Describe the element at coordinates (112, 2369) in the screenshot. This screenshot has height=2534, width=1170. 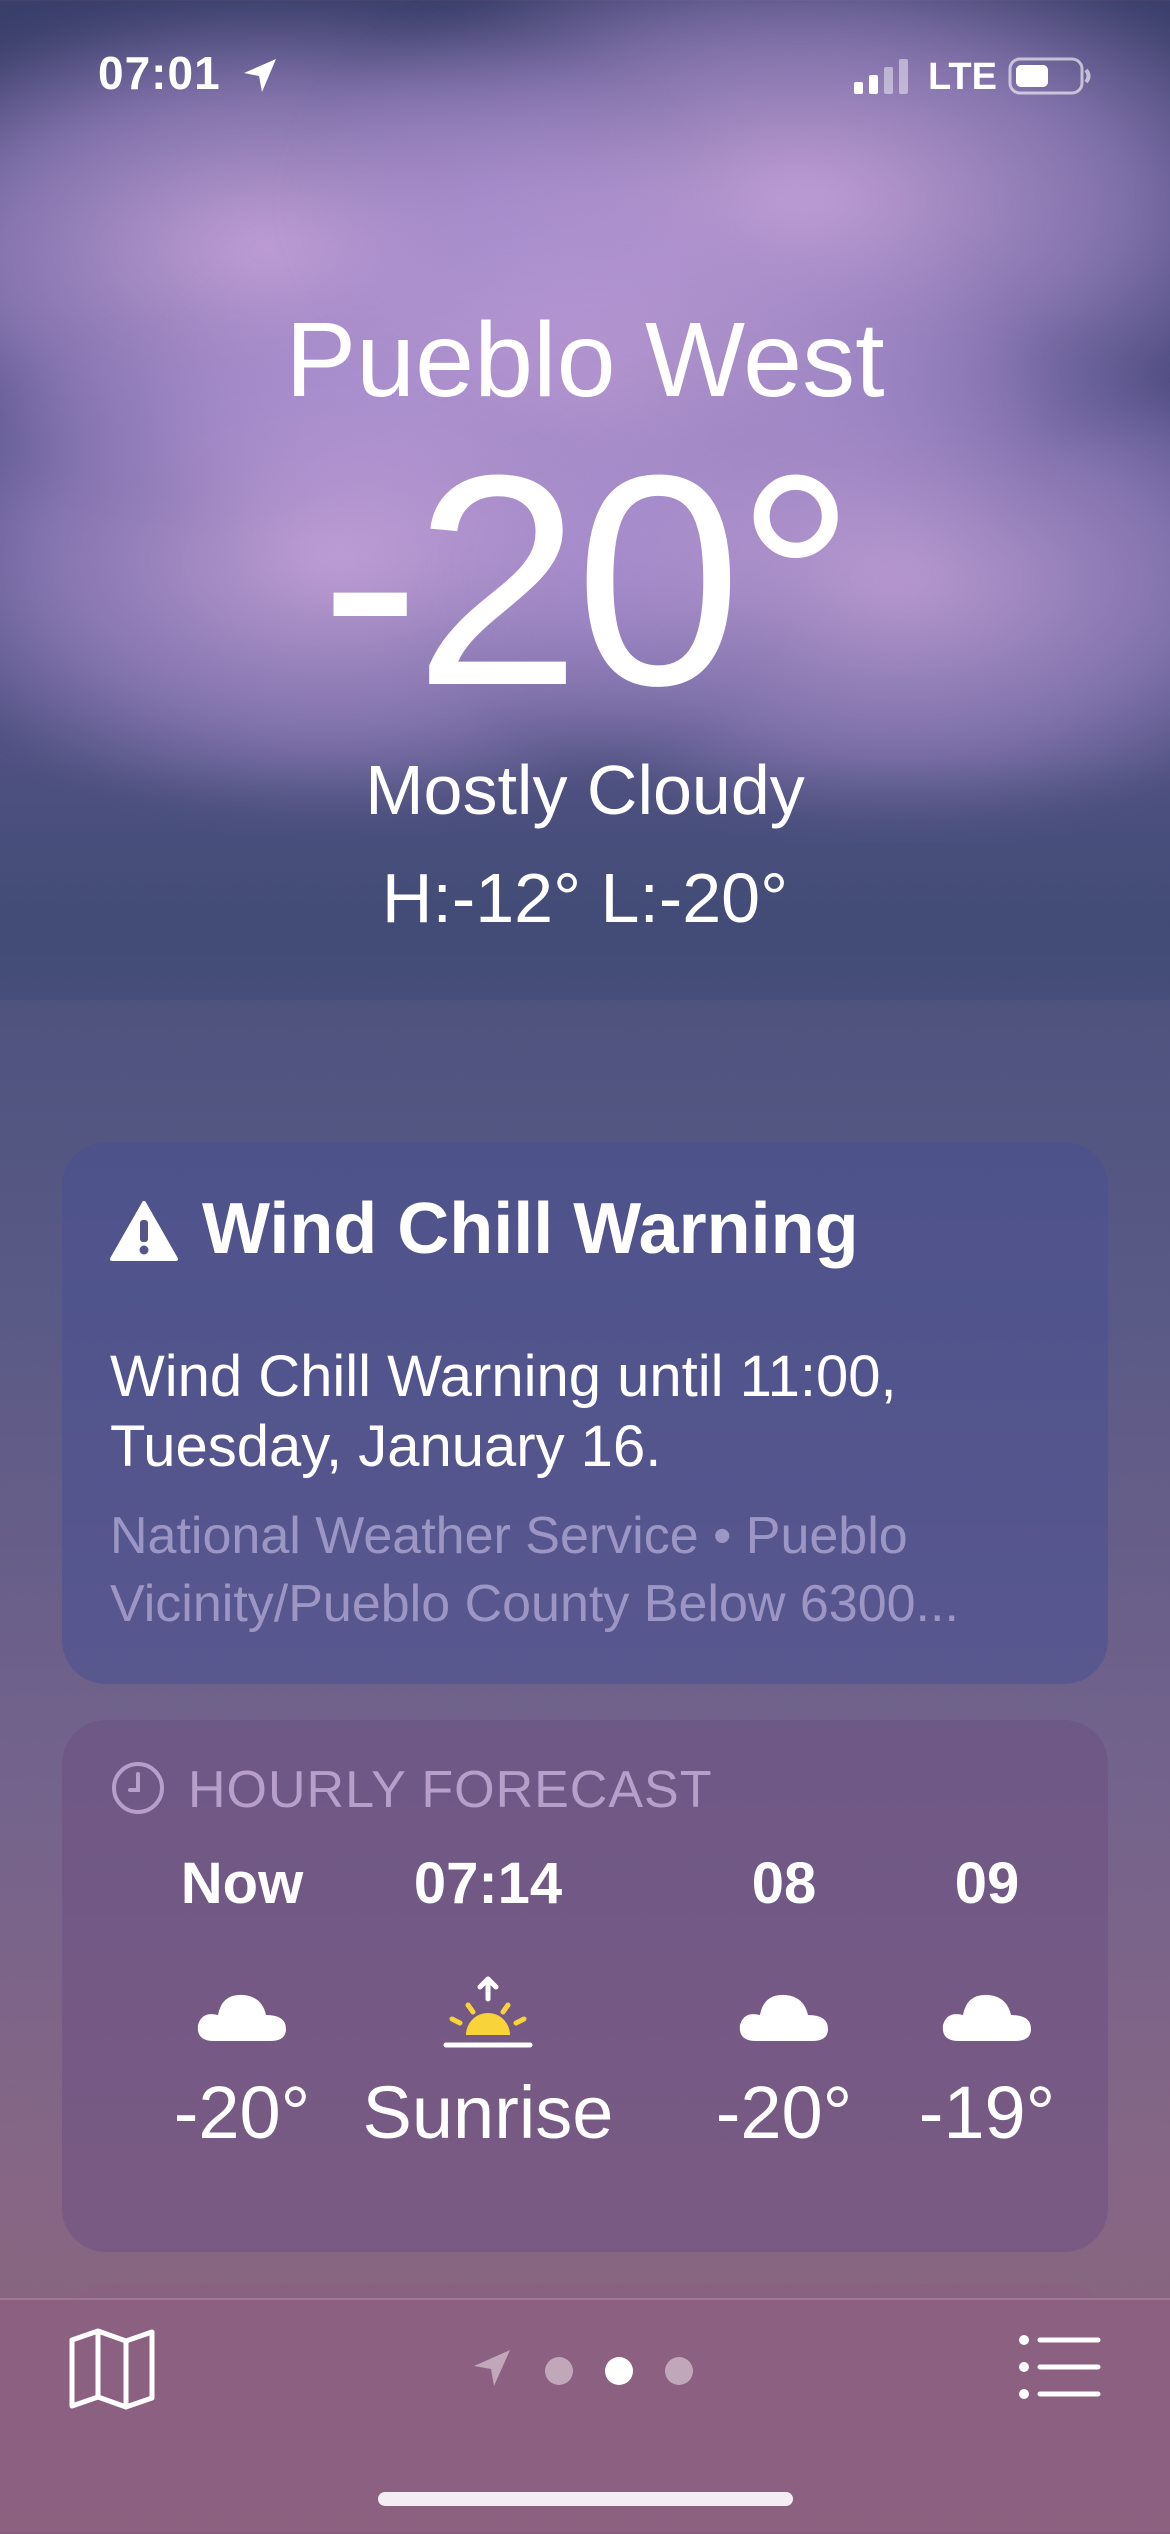
I see `map-icon` at that location.